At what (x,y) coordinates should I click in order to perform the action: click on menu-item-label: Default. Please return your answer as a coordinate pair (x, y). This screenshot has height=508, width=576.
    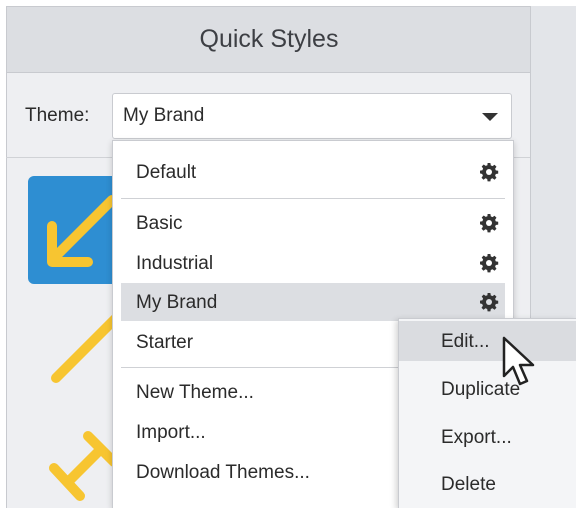
    Looking at the image, I should click on (166, 172).